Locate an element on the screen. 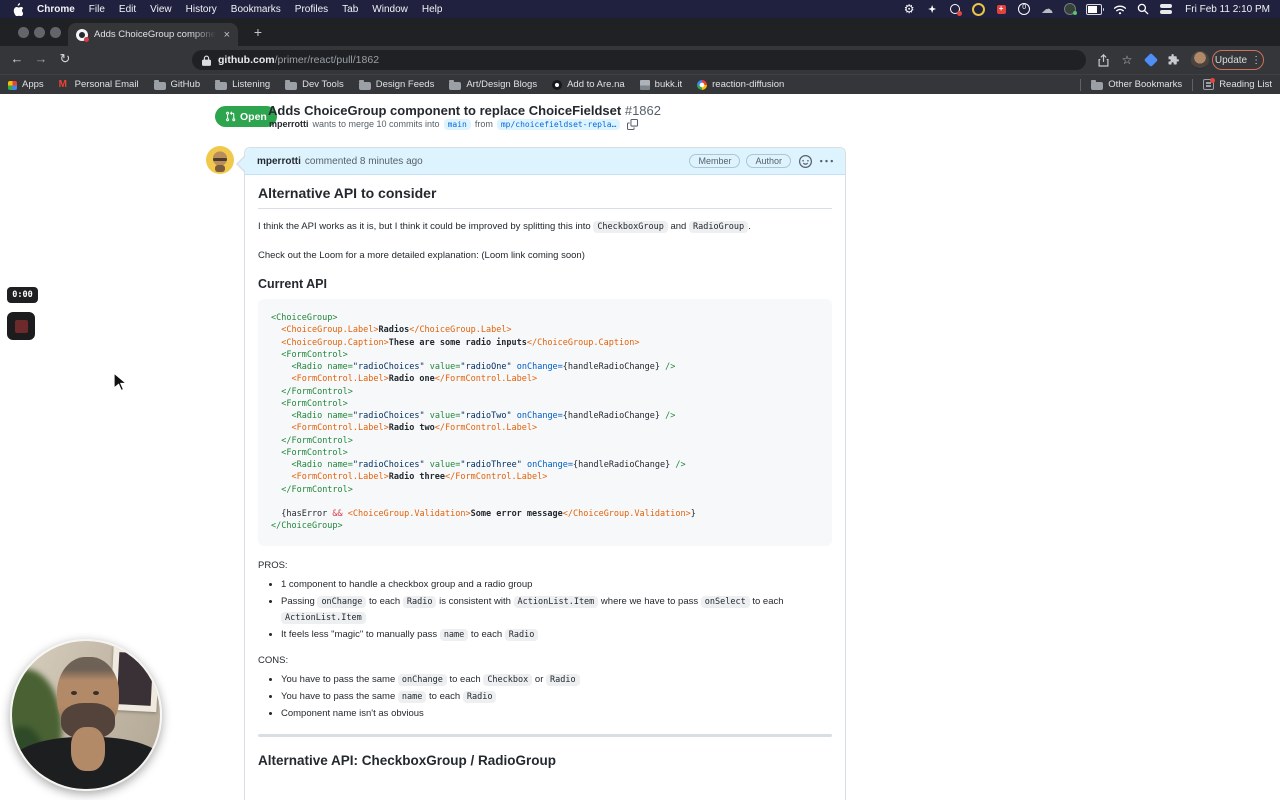 The height and width of the screenshot is (800, 1280). status-icons: ⚙☁ is located at coordinates (990, 9).